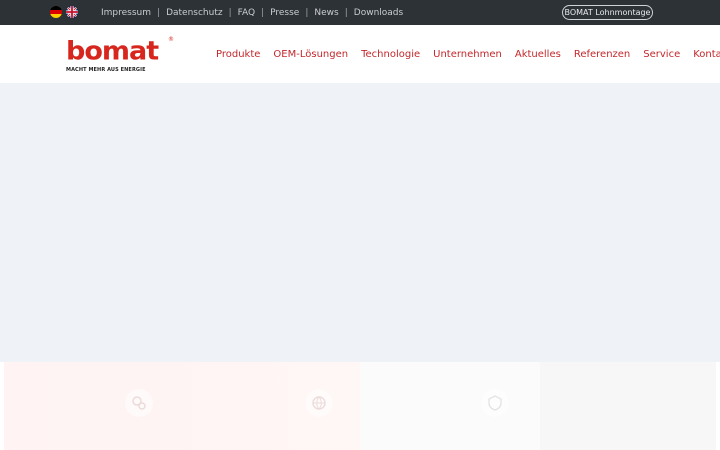 The width and height of the screenshot is (720, 450). I want to click on top-link-impressum: Impressum, so click(126, 13).